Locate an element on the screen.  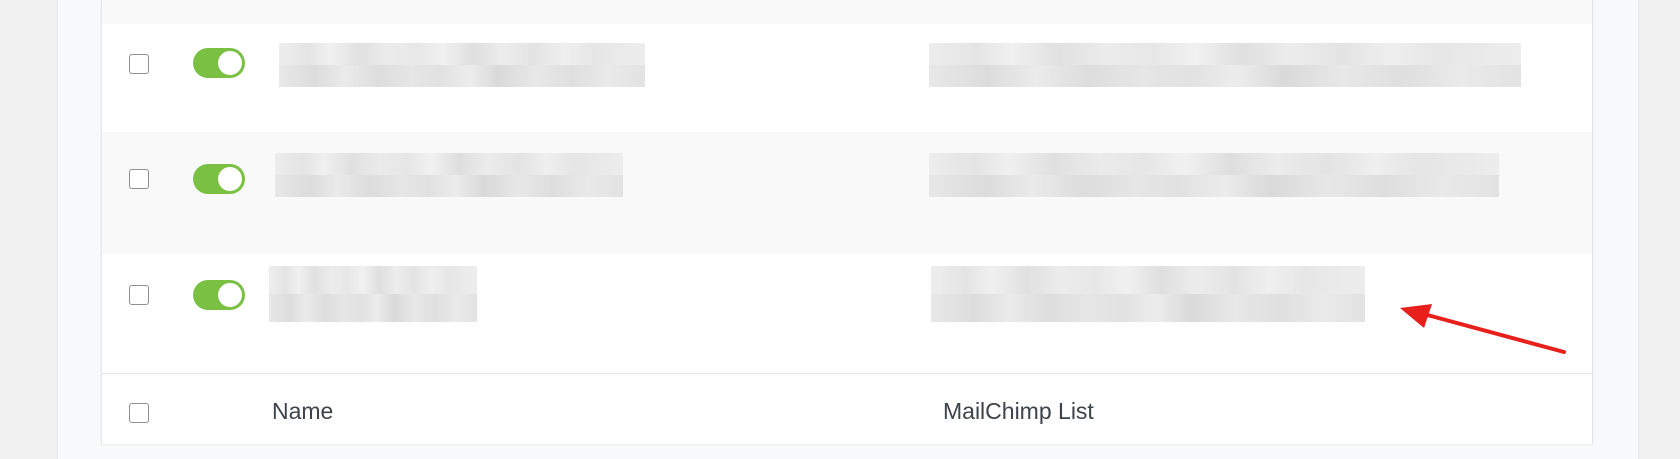
red-arrow-icon is located at coordinates (1483, 329).